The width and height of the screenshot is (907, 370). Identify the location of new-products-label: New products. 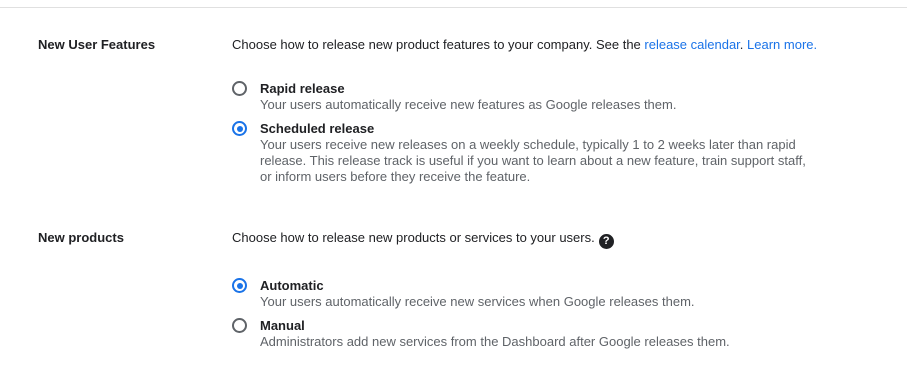
(81, 237).